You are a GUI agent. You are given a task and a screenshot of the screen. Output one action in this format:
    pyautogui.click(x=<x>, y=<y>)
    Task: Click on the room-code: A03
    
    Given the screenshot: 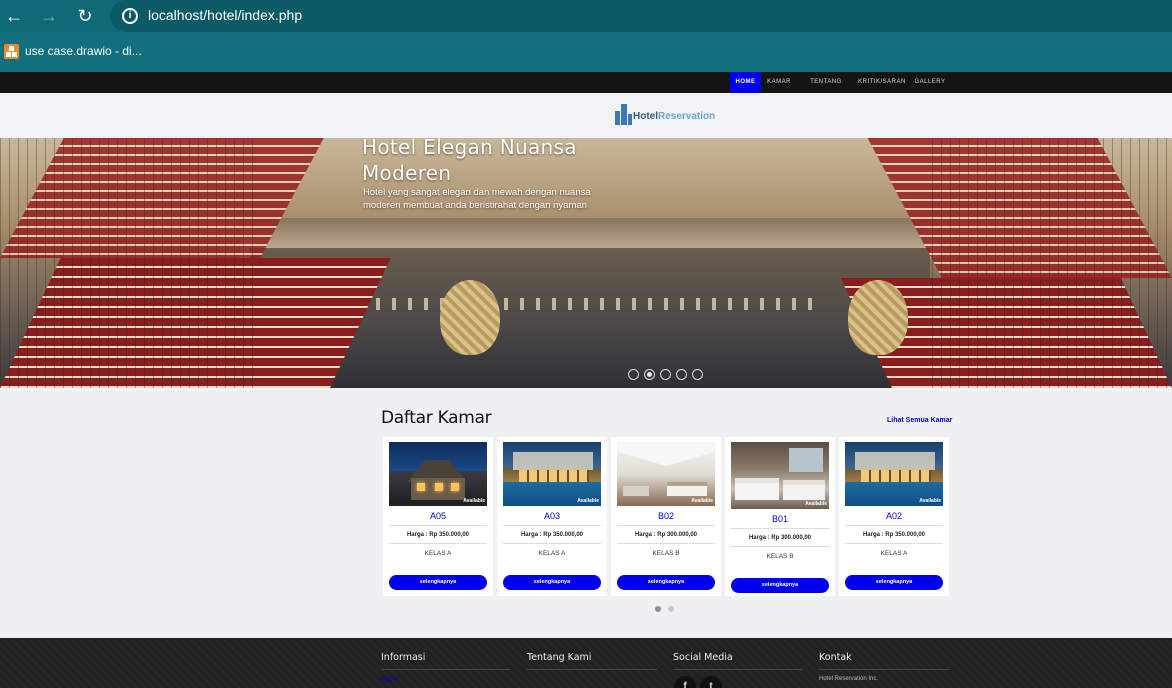 What is the action you would take?
    pyautogui.click(x=551, y=516)
    